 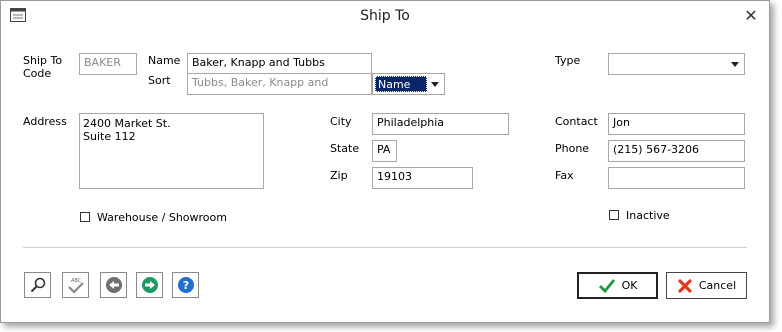 What do you see at coordinates (127, 123) in the screenshot?
I see `address-line1: 2400 Market St.` at bounding box center [127, 123].